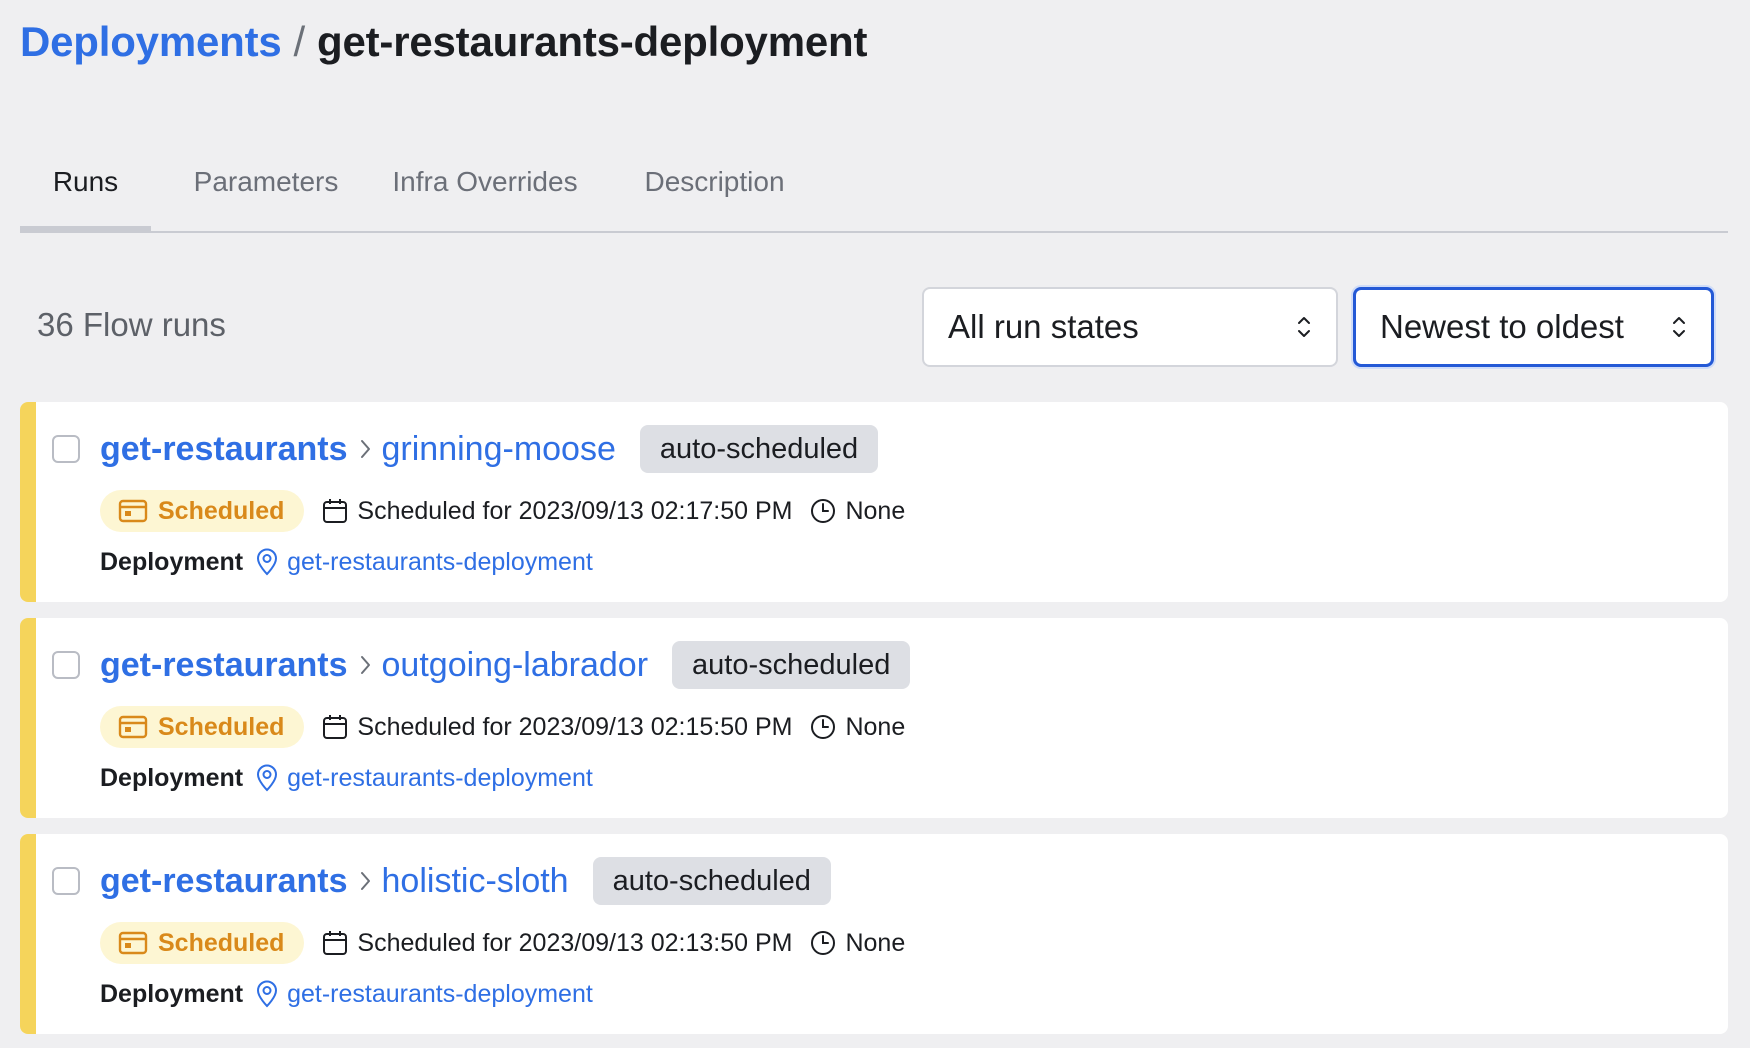 The height and width of the screenshot is (1048, 1750). I want to click on scheduled-time-text: Scheduled for 2023/09/13 02:15:50 PM, so click(575, 726).